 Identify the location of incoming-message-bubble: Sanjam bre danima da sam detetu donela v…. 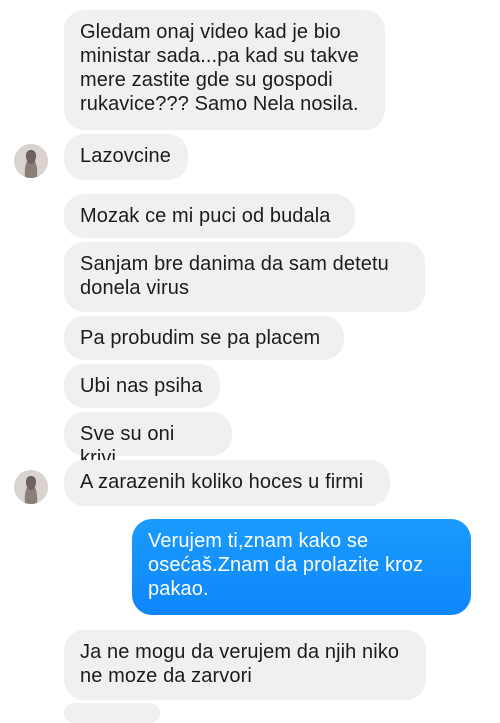
(244, 277).